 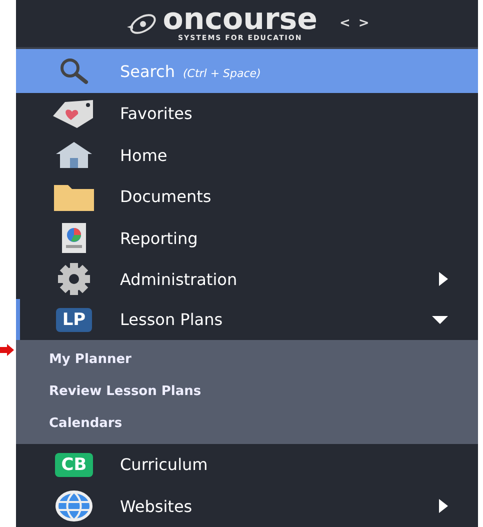 I want to click on globe-icon, so click(x=74, y=506).